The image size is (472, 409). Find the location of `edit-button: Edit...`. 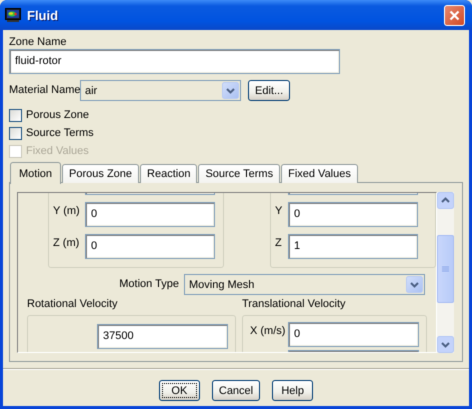

edit-button: Edit... is located at coordinates (269, 90).